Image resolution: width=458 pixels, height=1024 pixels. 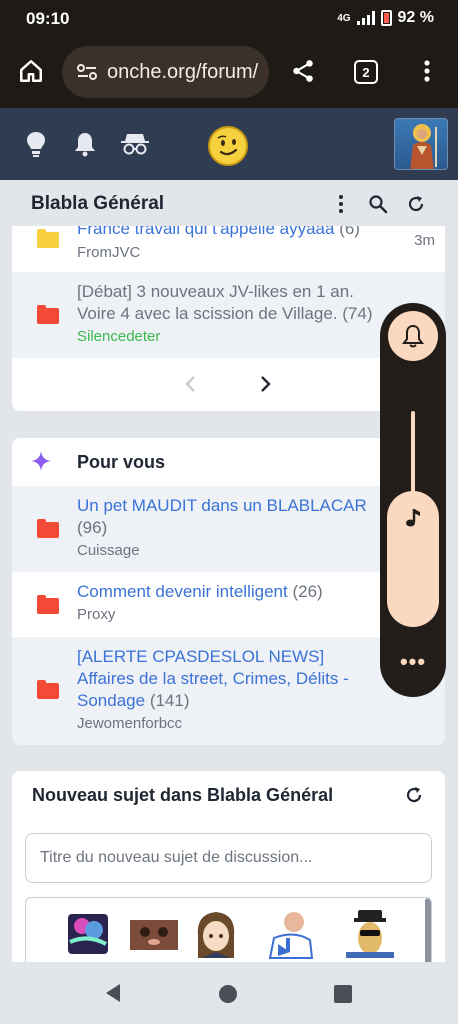 I want to click on topic-count: (141), so click(x=169, y=700).